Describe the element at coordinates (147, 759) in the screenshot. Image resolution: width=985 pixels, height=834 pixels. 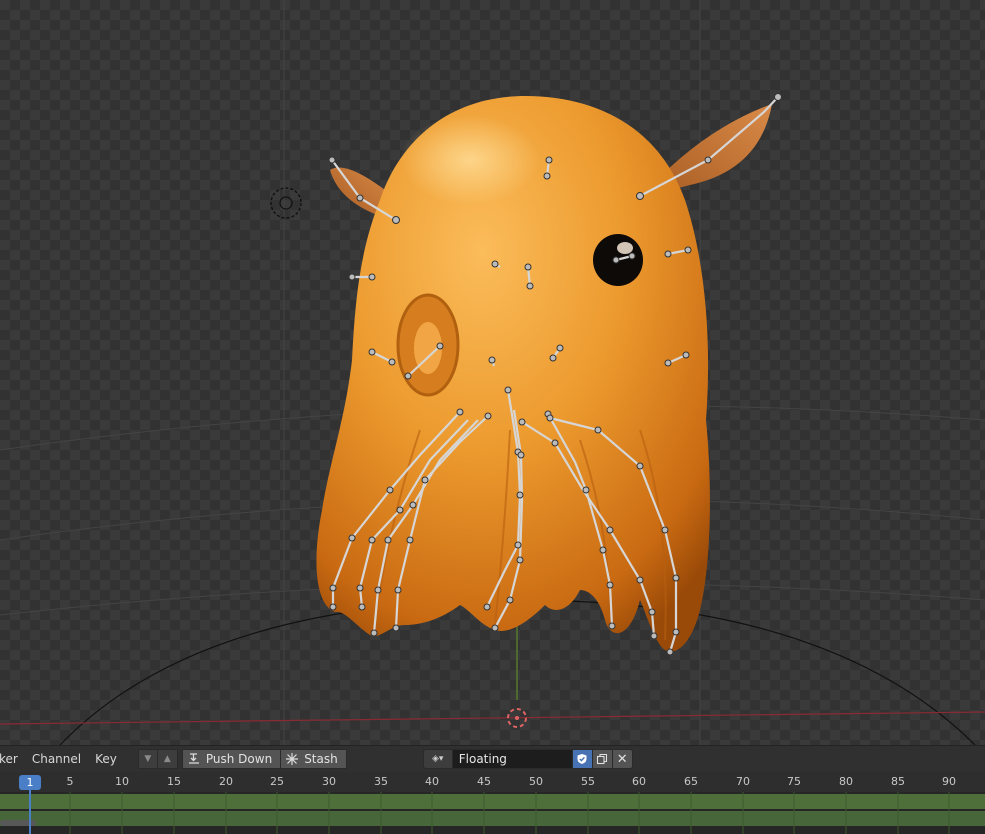
I see `layer-down-icon: ▼` at that location.